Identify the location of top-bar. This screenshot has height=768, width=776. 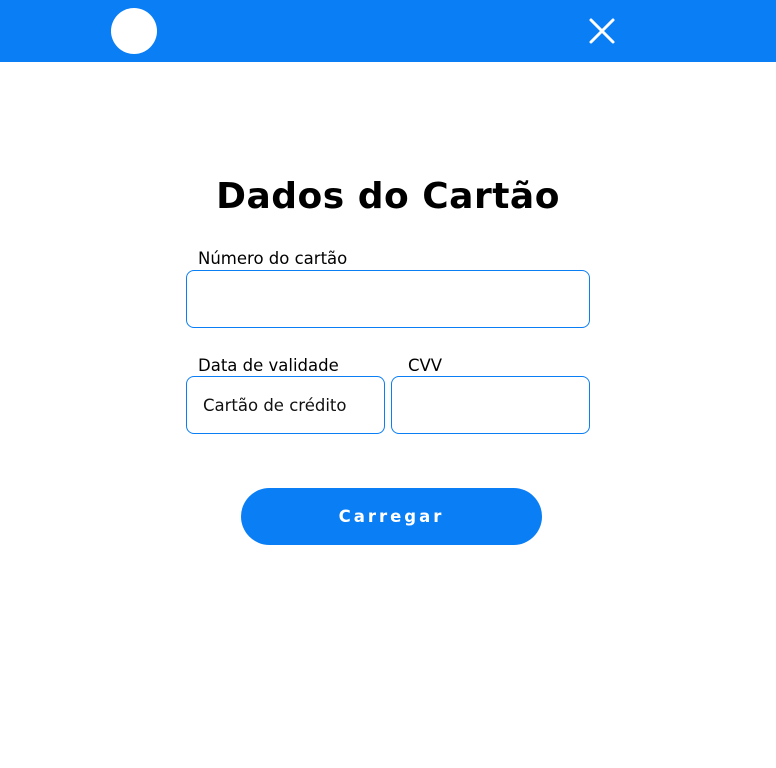
(388, 31).